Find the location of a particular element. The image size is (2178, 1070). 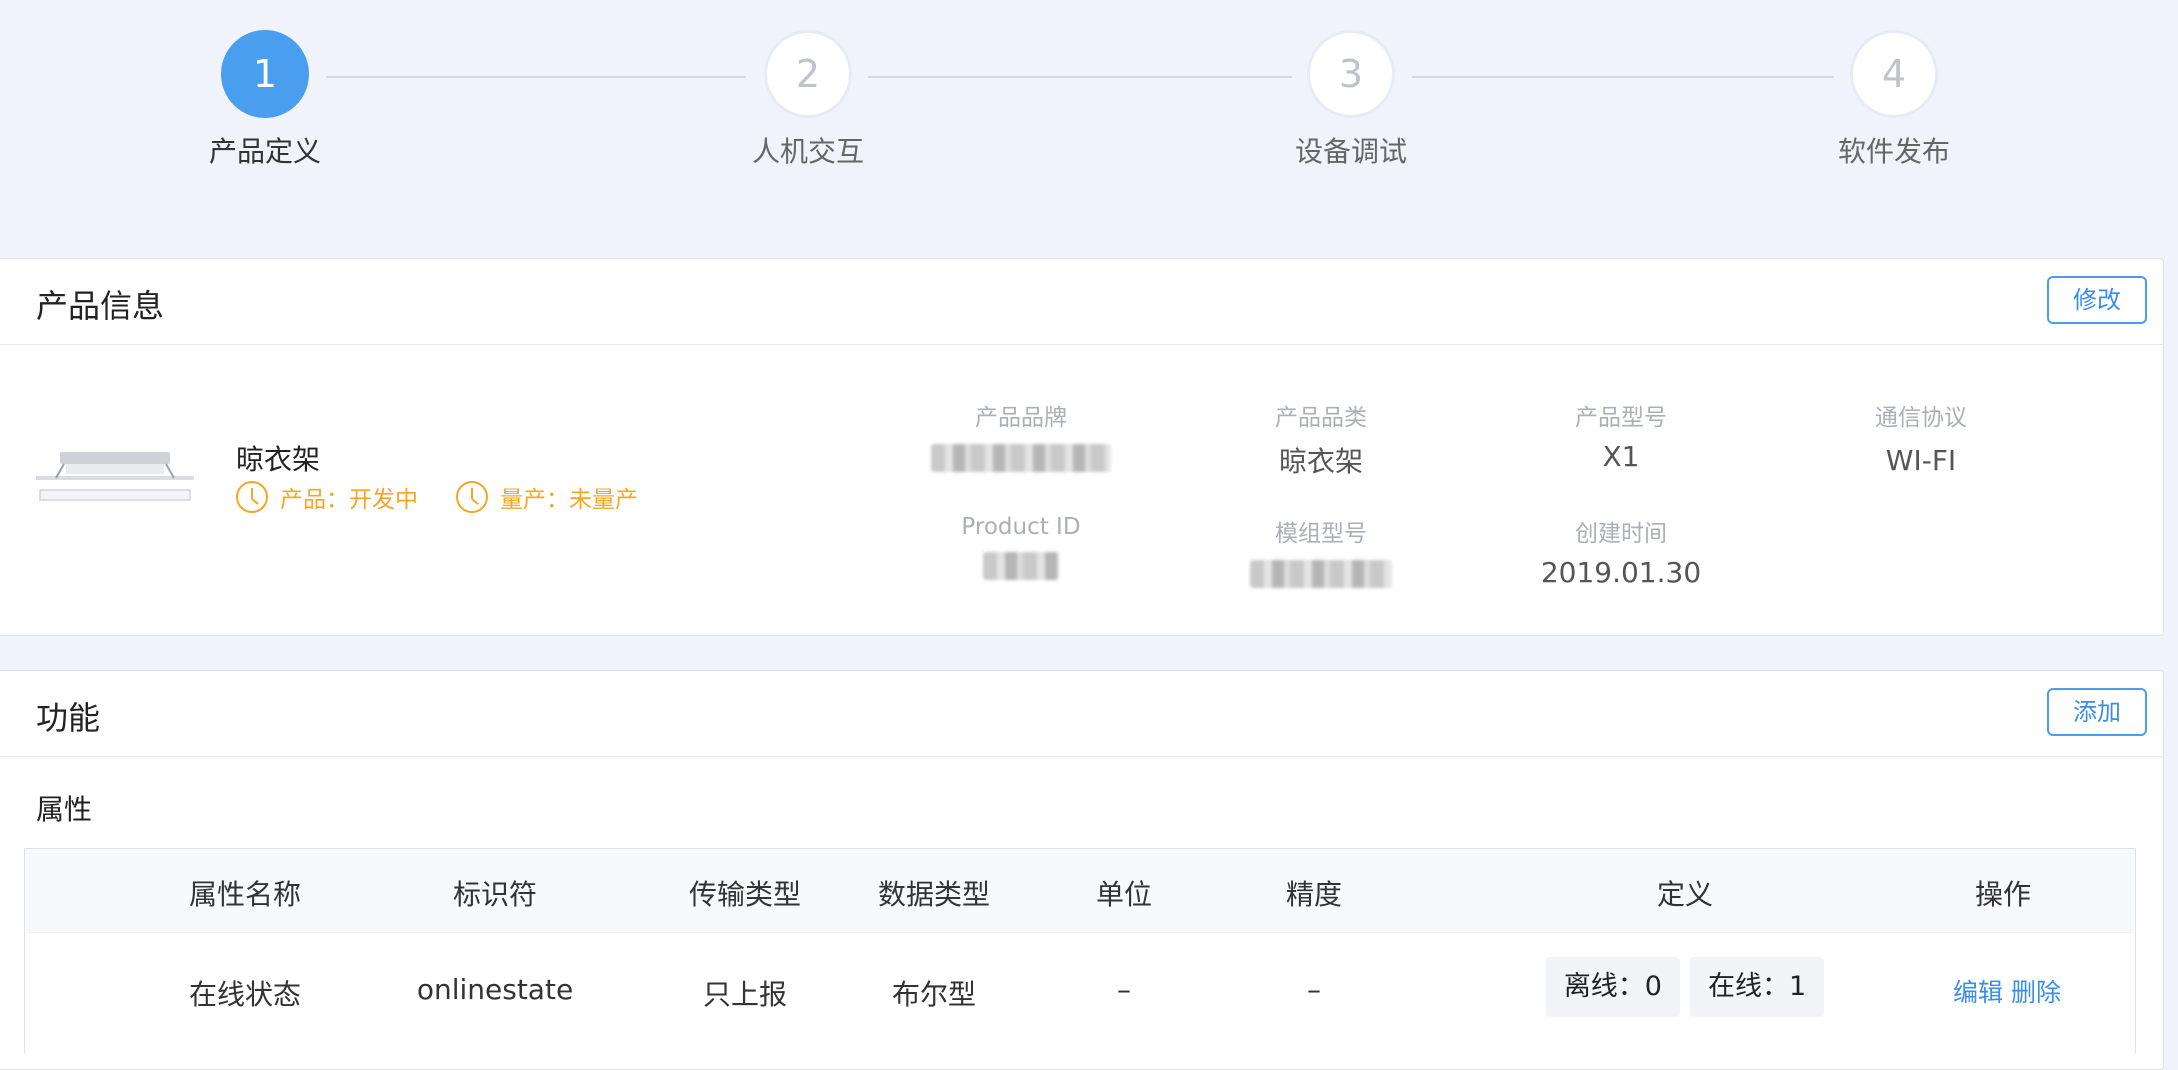

step-number: 1 is located at coordinates (265, 74).